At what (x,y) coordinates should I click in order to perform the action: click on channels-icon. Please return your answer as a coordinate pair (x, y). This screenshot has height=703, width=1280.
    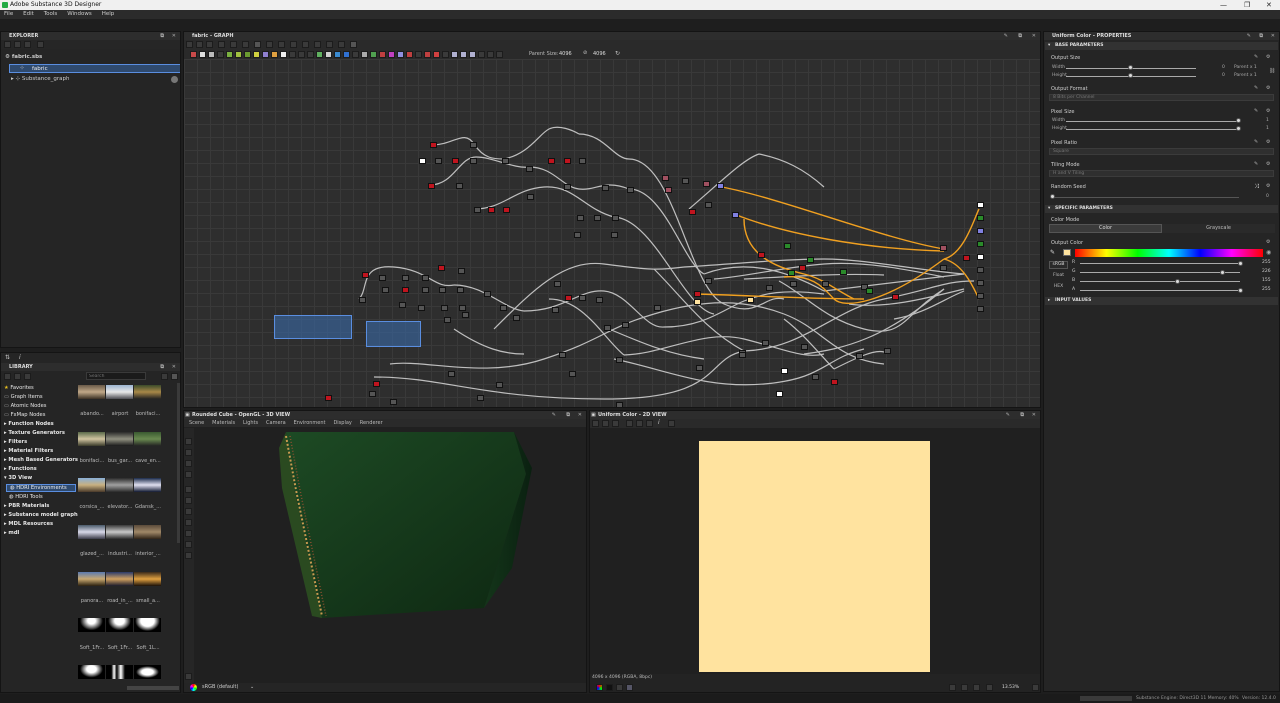
    Looking at the image, I should click on (639, 423).